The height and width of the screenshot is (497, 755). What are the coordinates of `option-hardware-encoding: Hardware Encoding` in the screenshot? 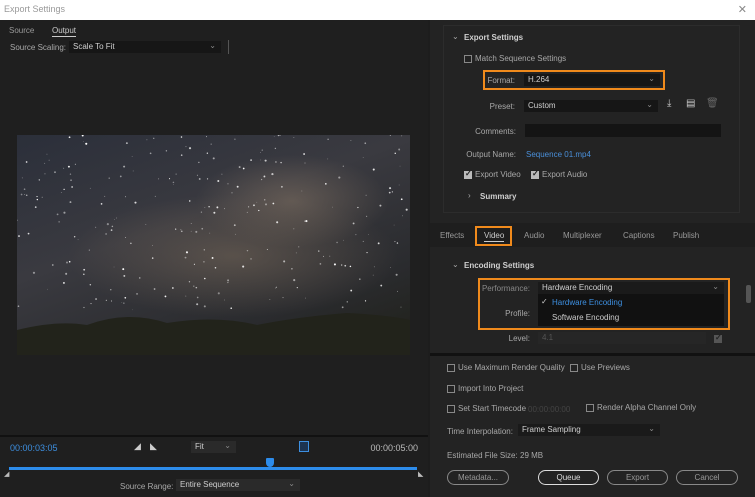 It's located at (587, 302).